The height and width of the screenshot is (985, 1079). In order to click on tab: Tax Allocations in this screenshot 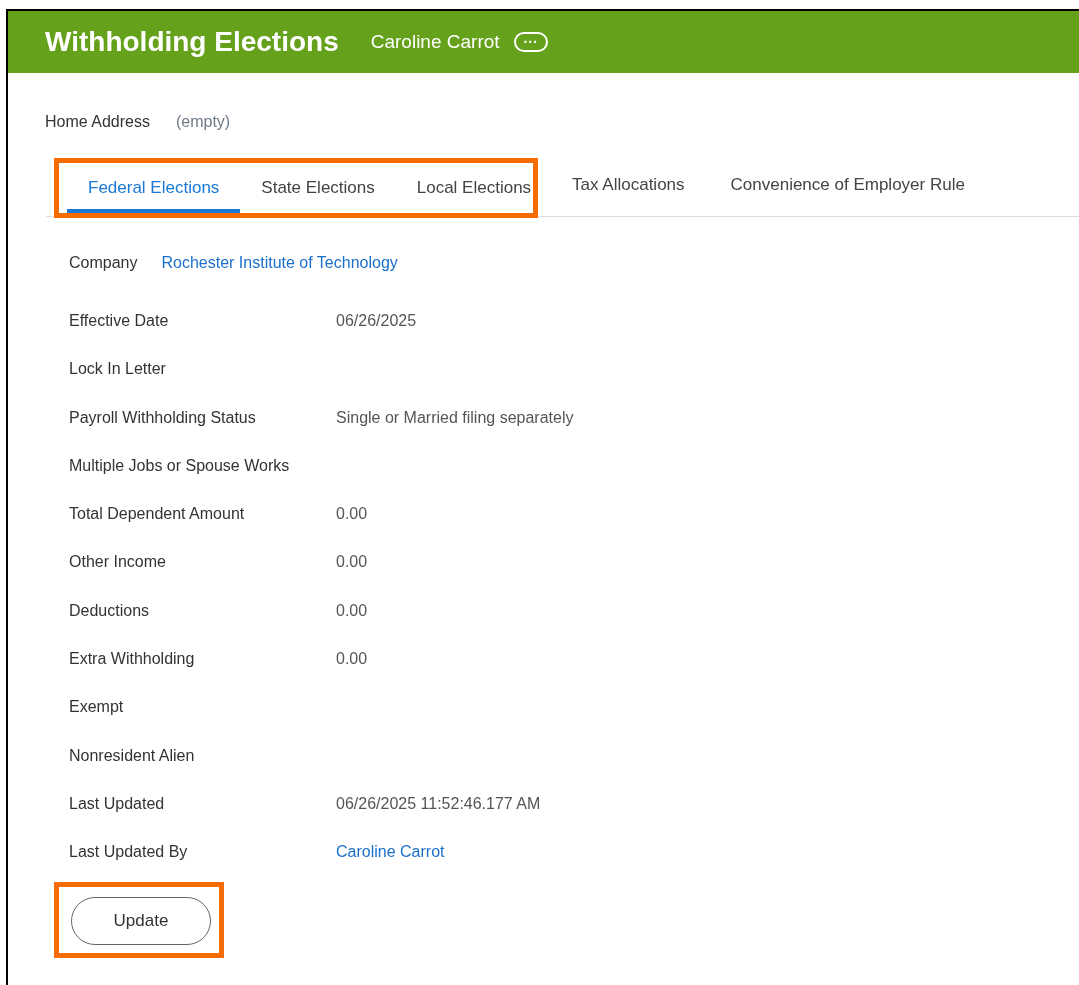, I will do `click(628, 184)`.